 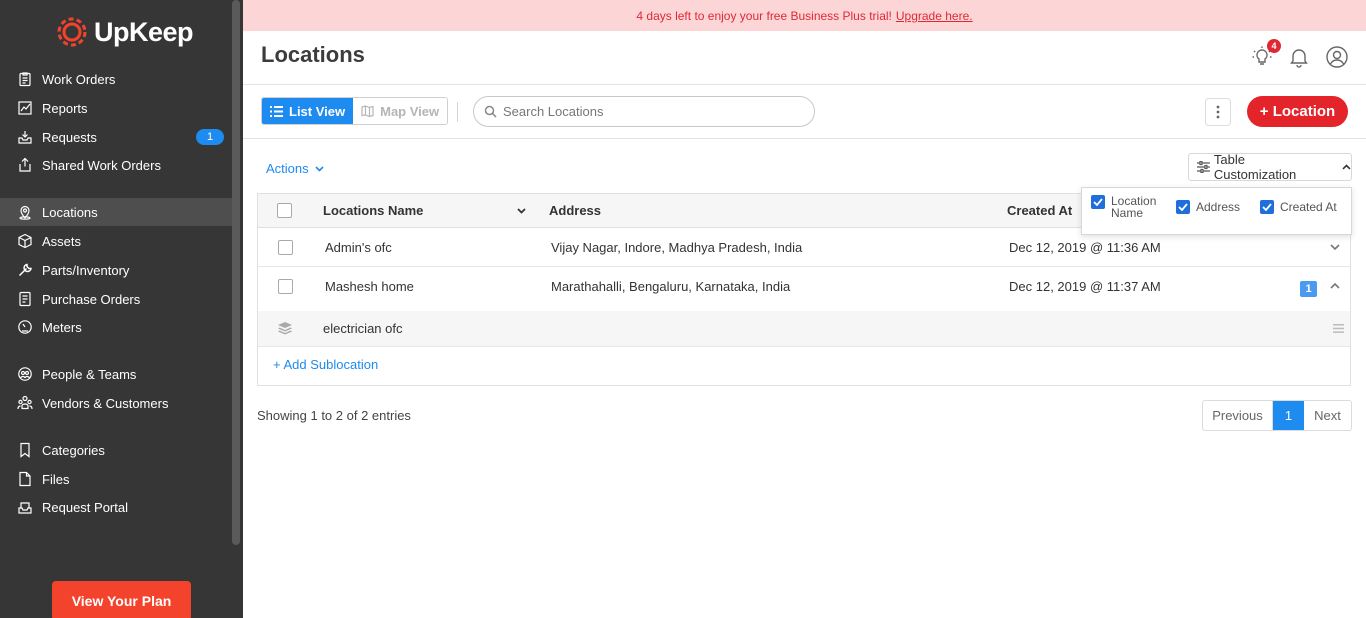 I want to click on sliders-icon, so click(x=1203, y=167).